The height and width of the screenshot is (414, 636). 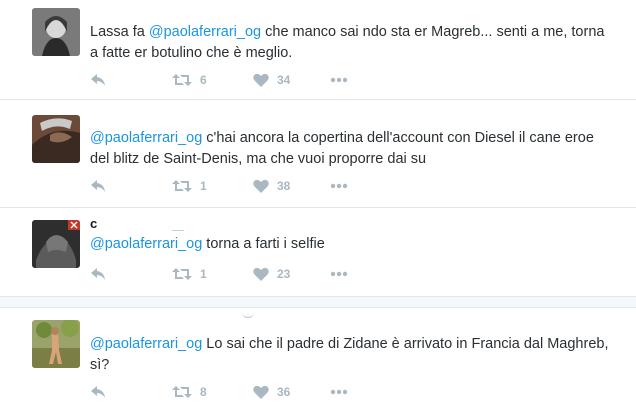 What do you see at coordinates (203, 392) in the screenshot?
I see `retweet-count: 8` at bounding box center [203, 392].